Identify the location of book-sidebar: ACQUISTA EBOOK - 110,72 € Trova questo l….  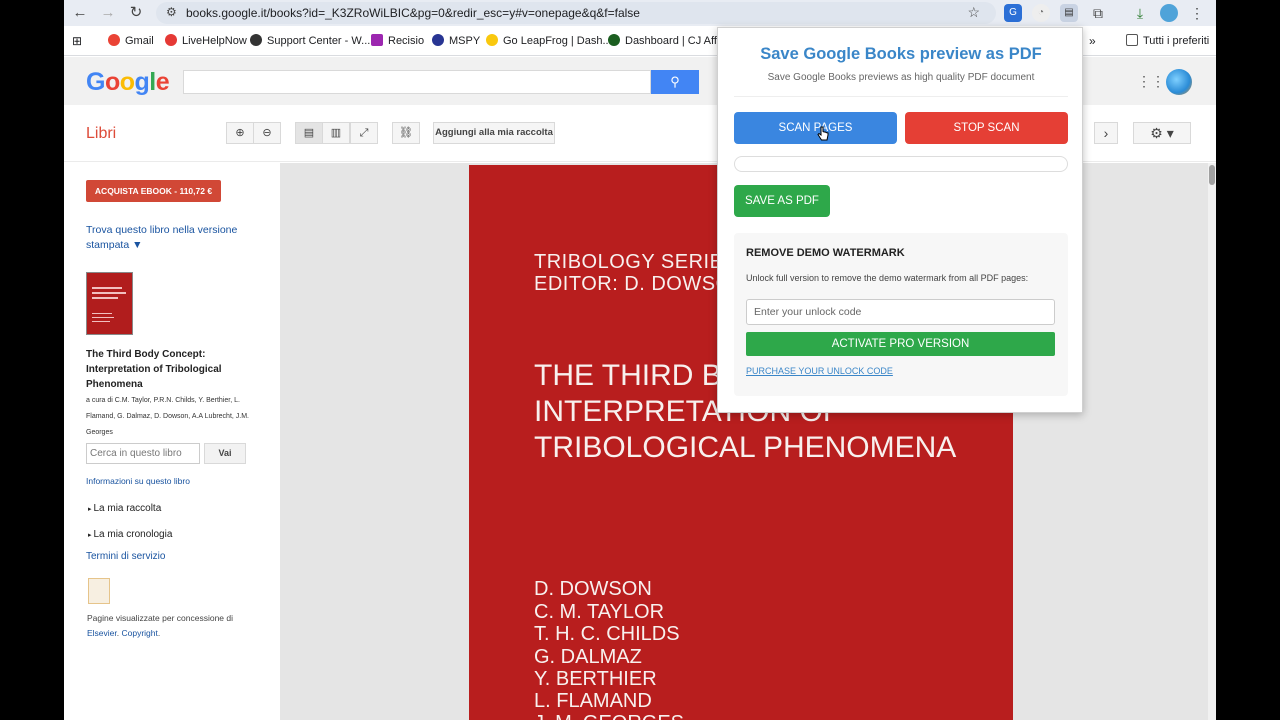
(172, 441).